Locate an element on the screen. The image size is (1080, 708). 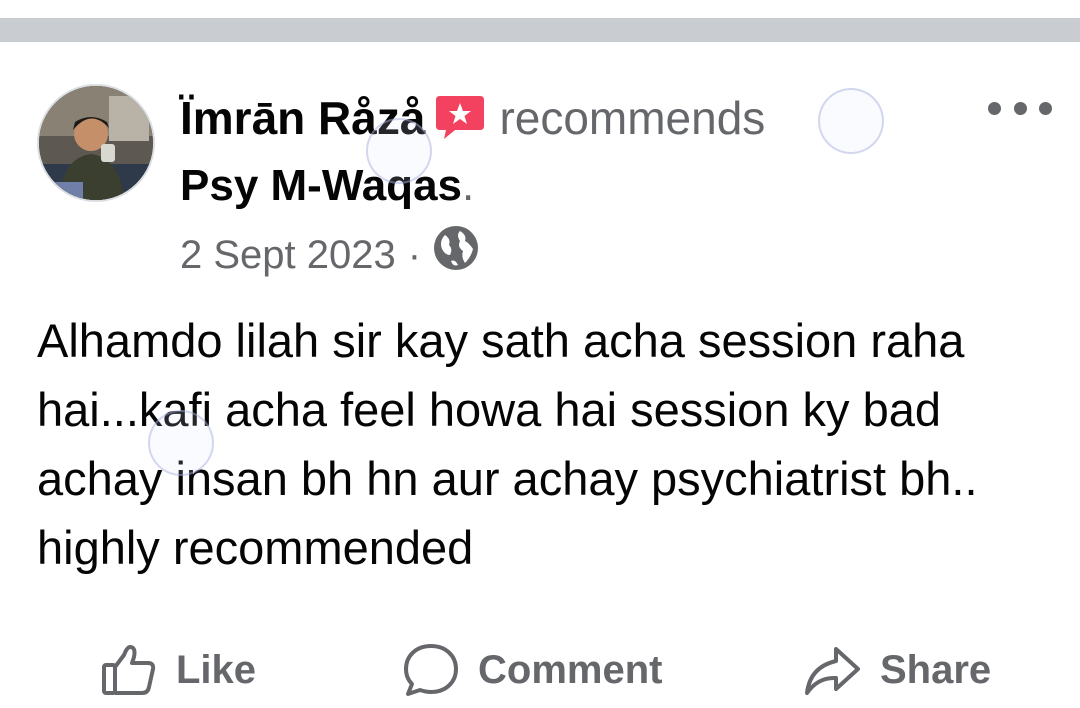
top-divider is located at coordinates (540, 30).